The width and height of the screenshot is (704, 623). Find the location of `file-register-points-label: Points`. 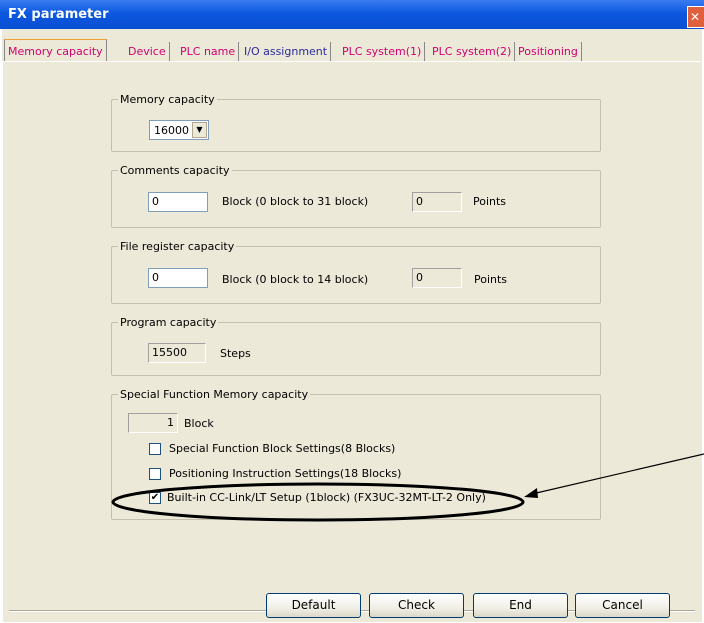

file-register-points-label: Points is located at coordinates (491, 279).